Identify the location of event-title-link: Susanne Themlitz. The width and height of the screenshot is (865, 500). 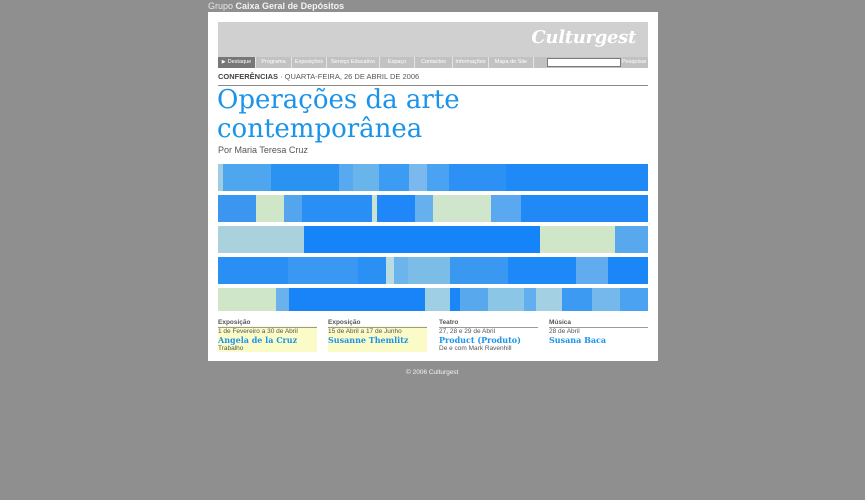
(368, 340).